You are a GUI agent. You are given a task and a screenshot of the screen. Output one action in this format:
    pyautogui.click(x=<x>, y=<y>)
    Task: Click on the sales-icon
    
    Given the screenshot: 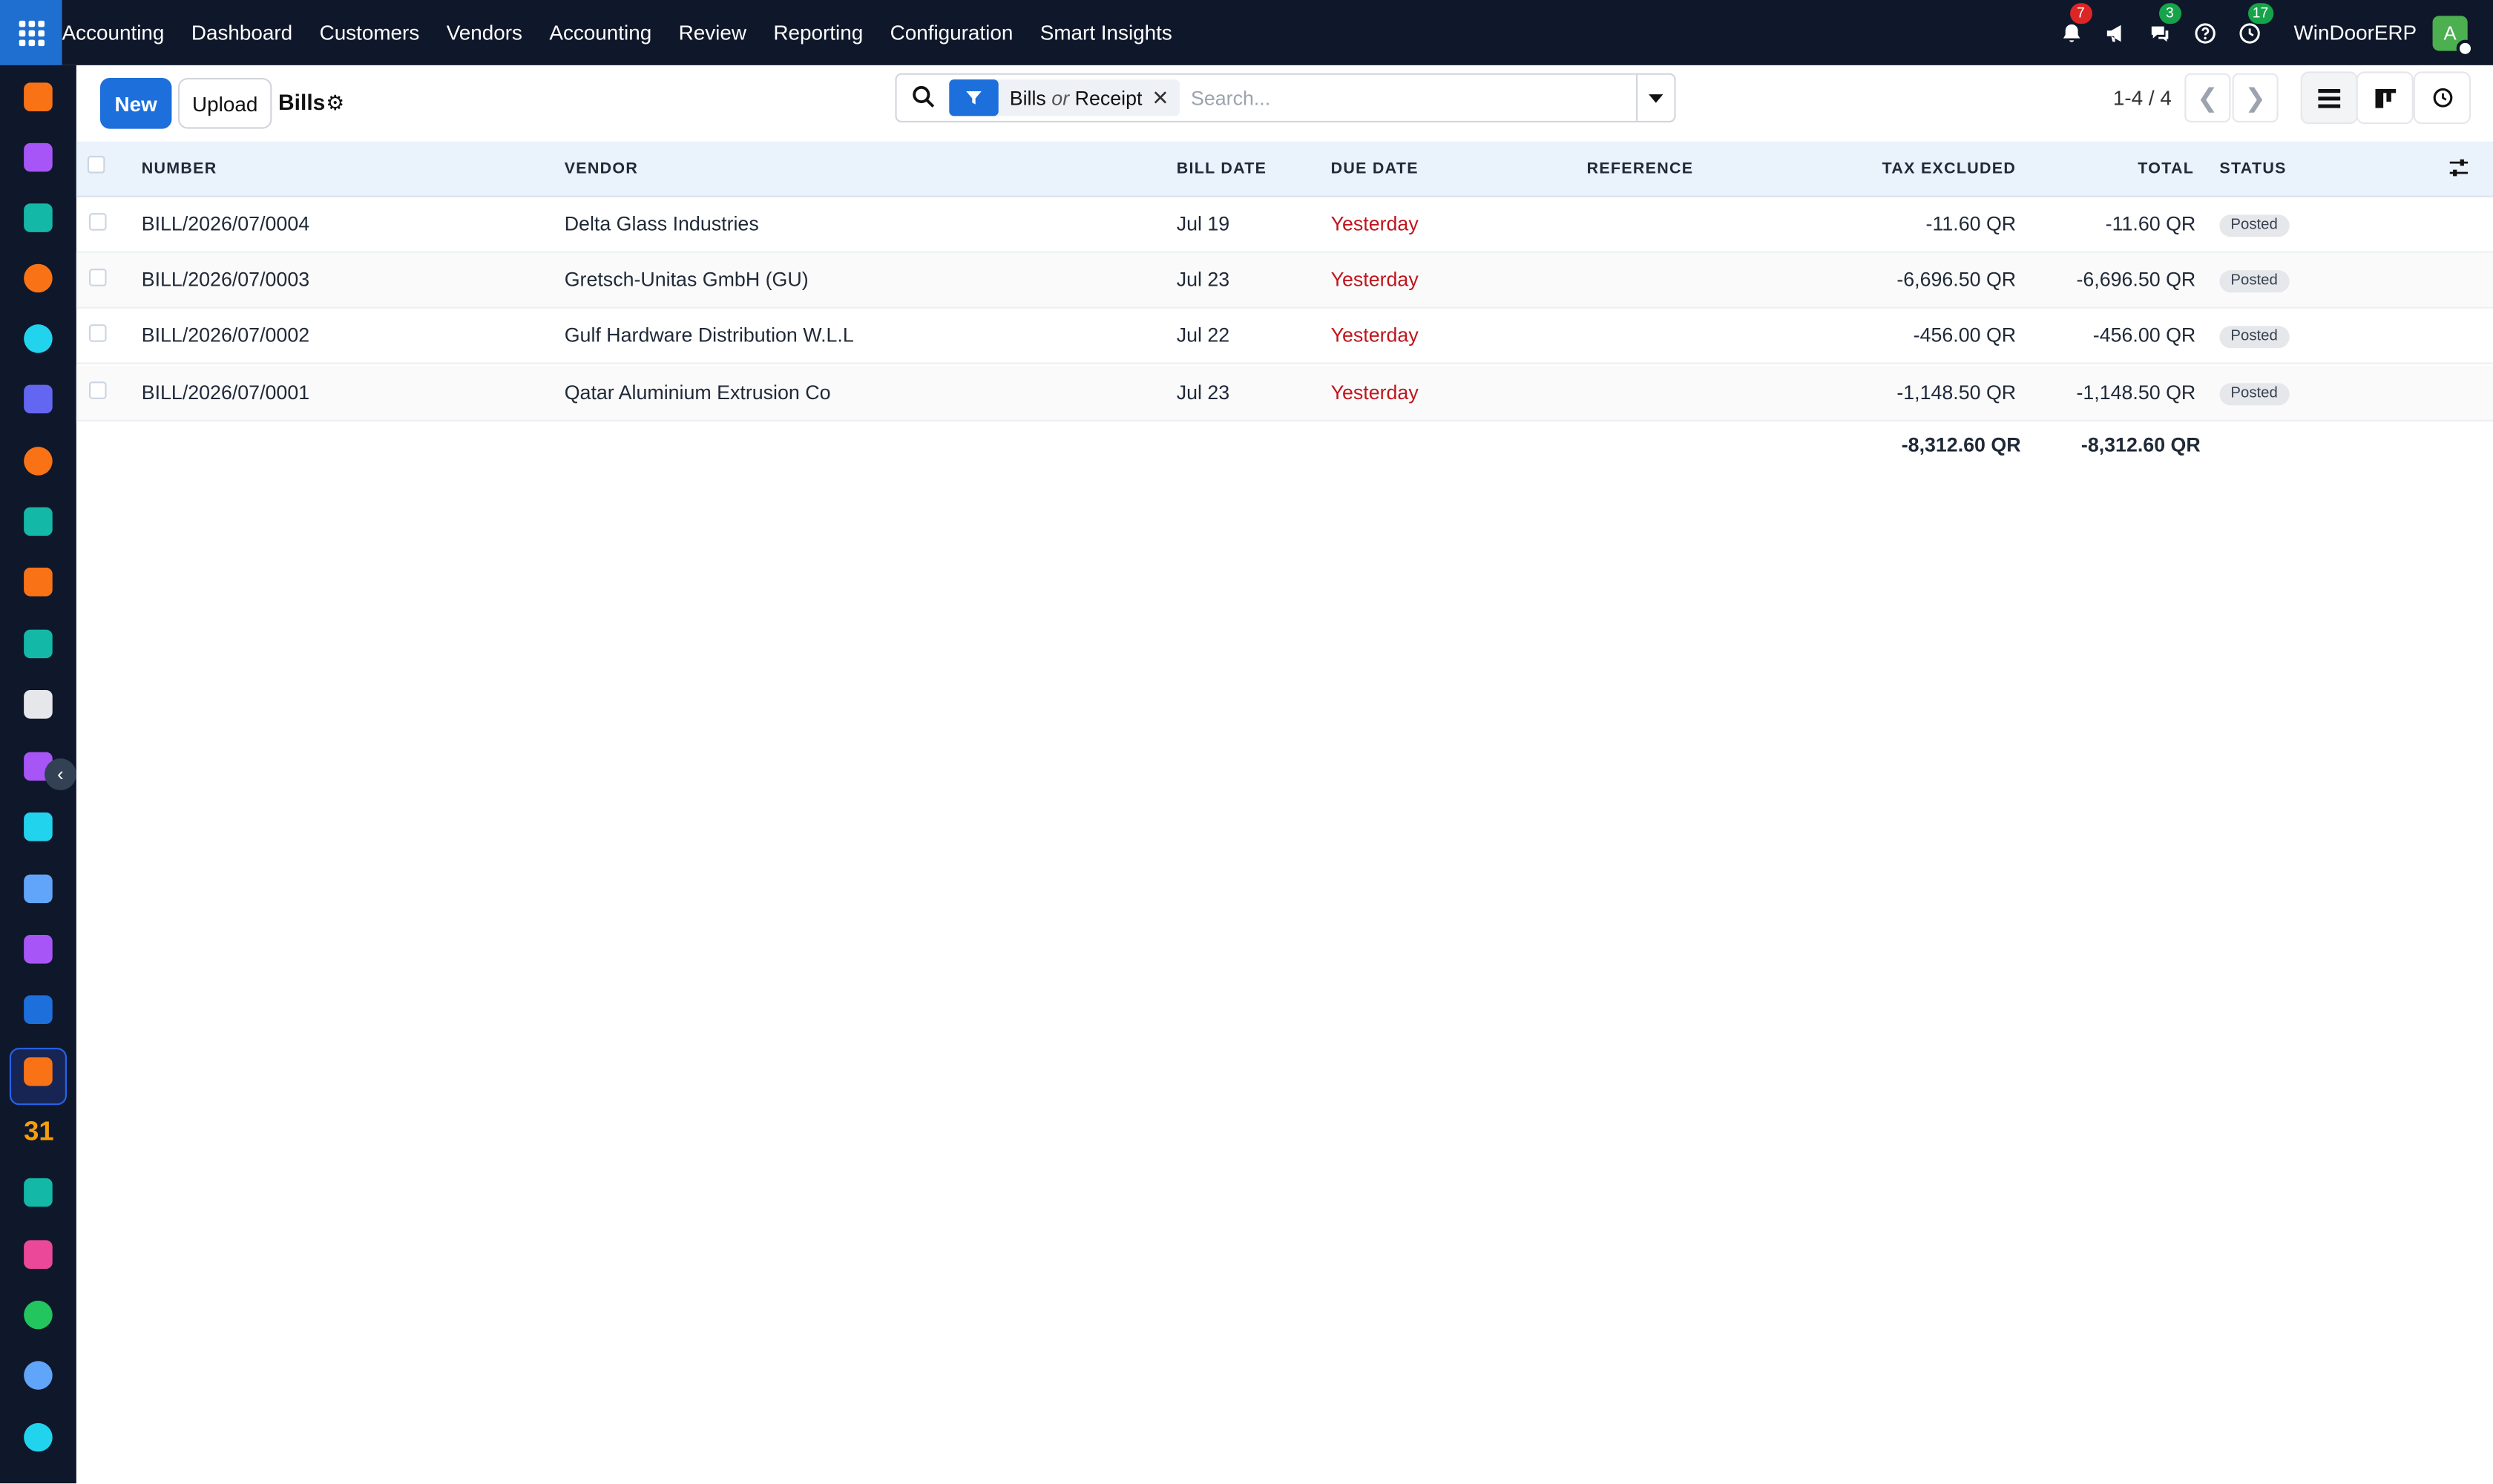 What is the action you would take?
    pyautogui.click(x=38, y=96)
    